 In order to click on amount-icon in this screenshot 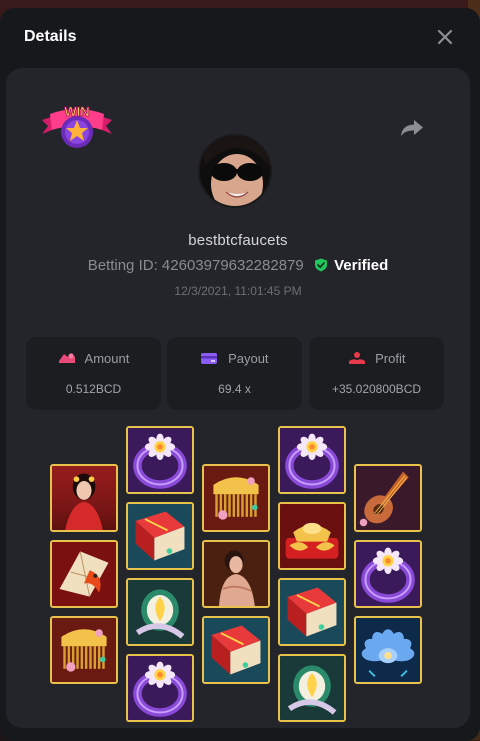, I will do `click(66, 358)`.